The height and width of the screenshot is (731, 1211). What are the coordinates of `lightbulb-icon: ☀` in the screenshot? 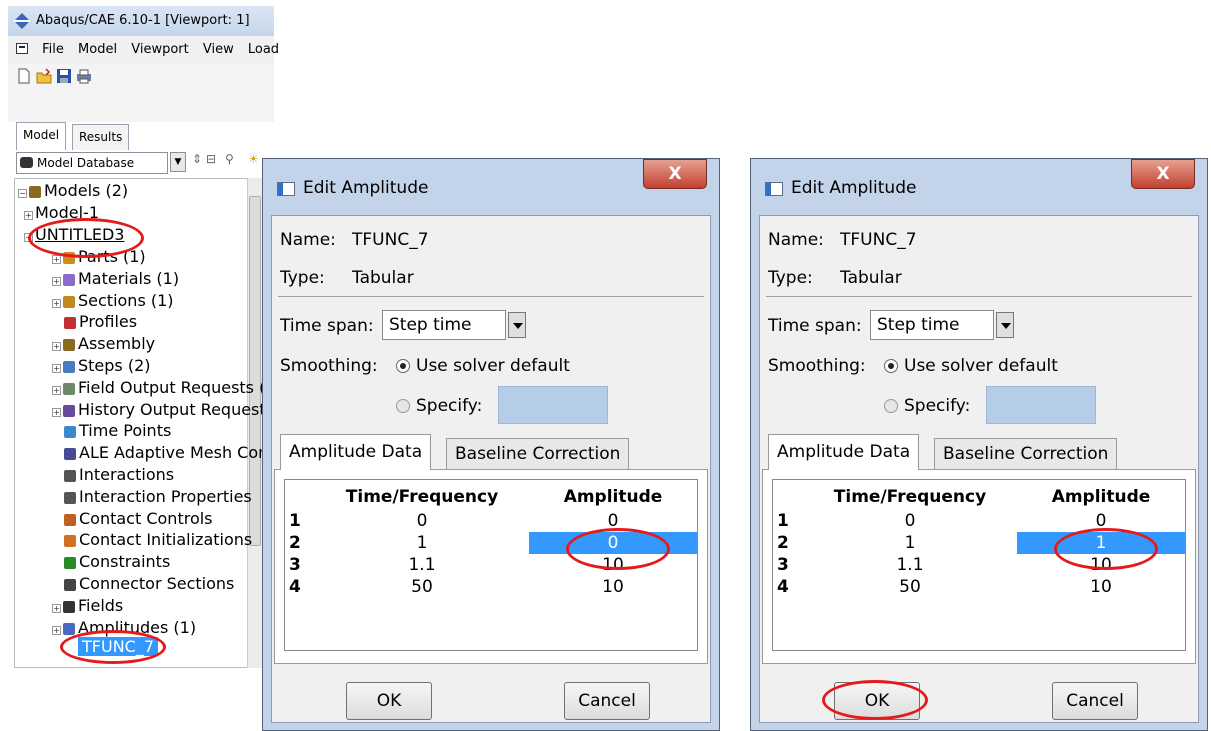 It's located at (253, 159).